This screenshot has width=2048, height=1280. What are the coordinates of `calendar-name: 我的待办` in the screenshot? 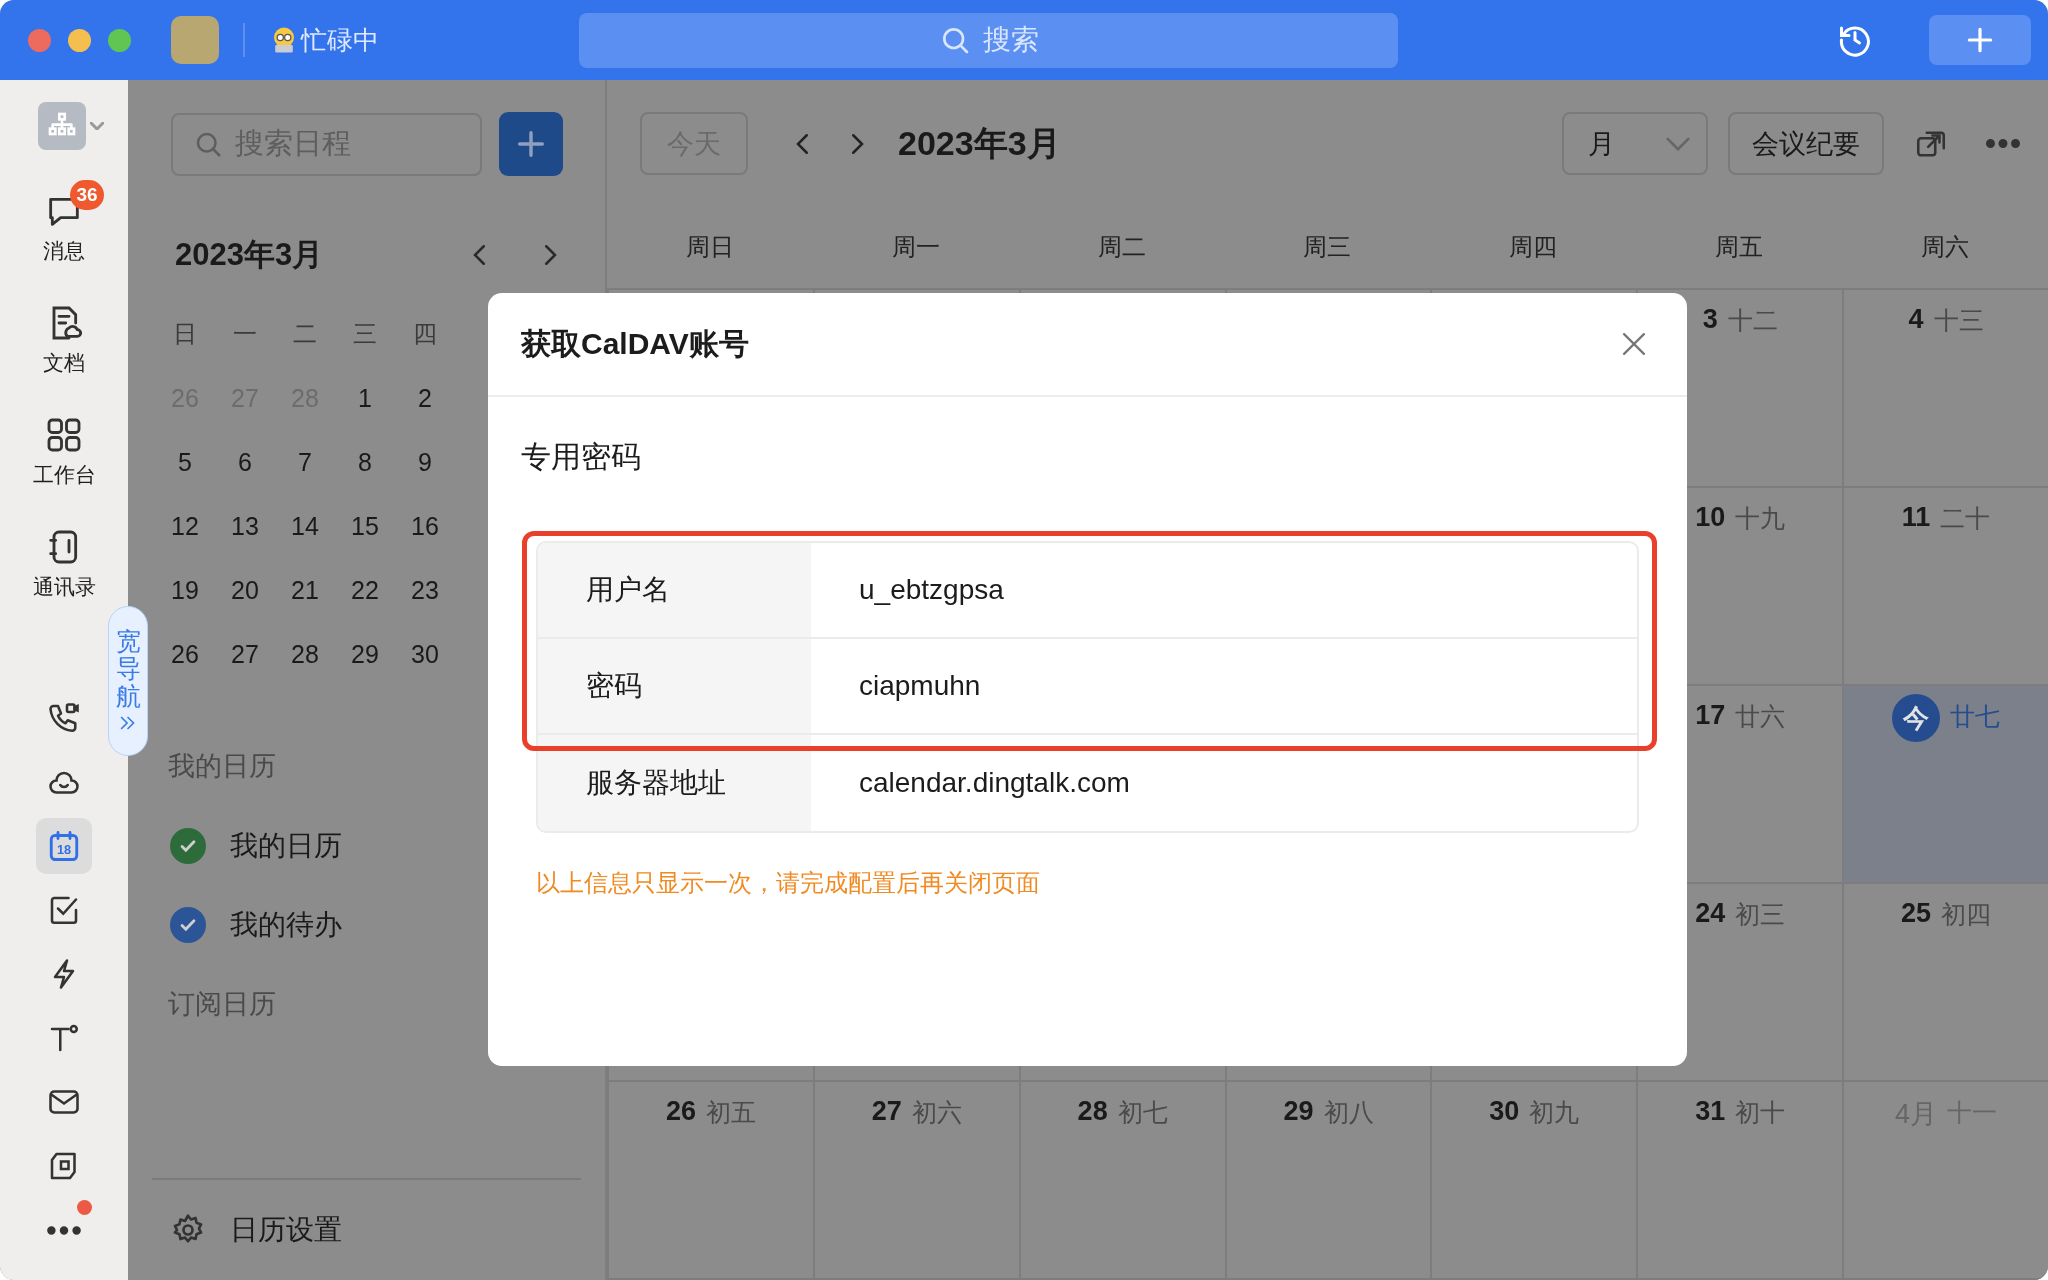 It's located at (286, 924).